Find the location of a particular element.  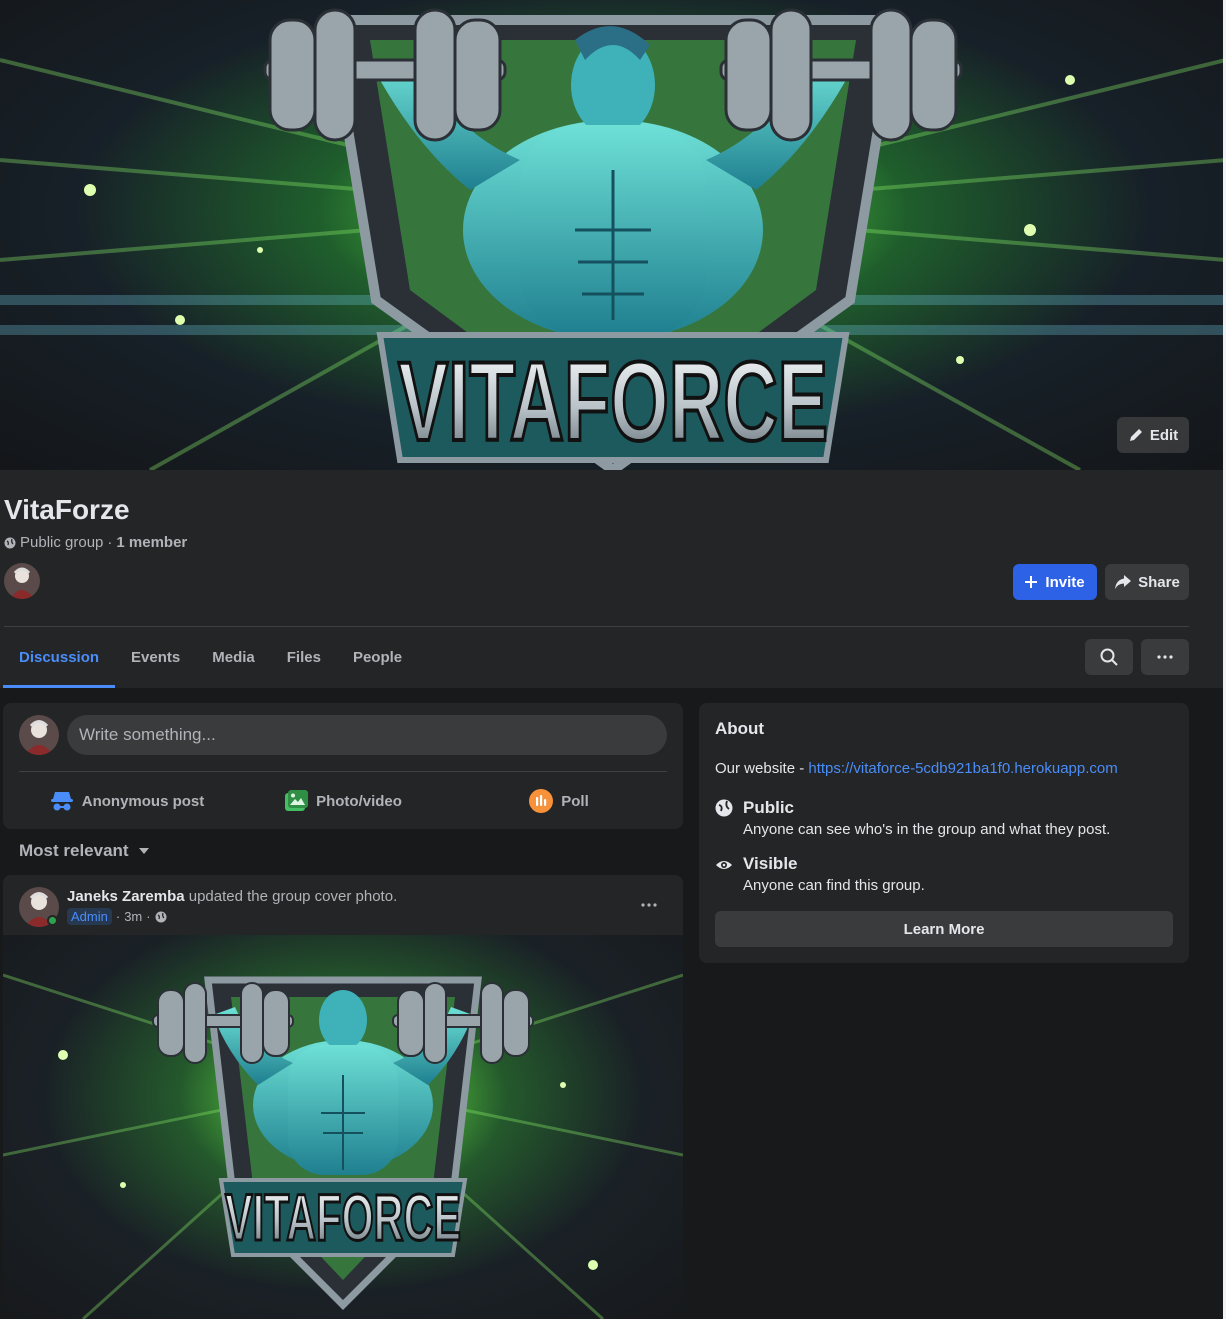

public-title: Public is located at coordinates (769, 807).